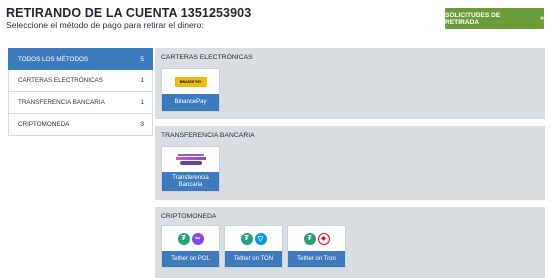 The height and width of the screenshot is (278, 550). I want to click on sidebar-item-label: CRIPTOMONEDA, so click(44, 124).